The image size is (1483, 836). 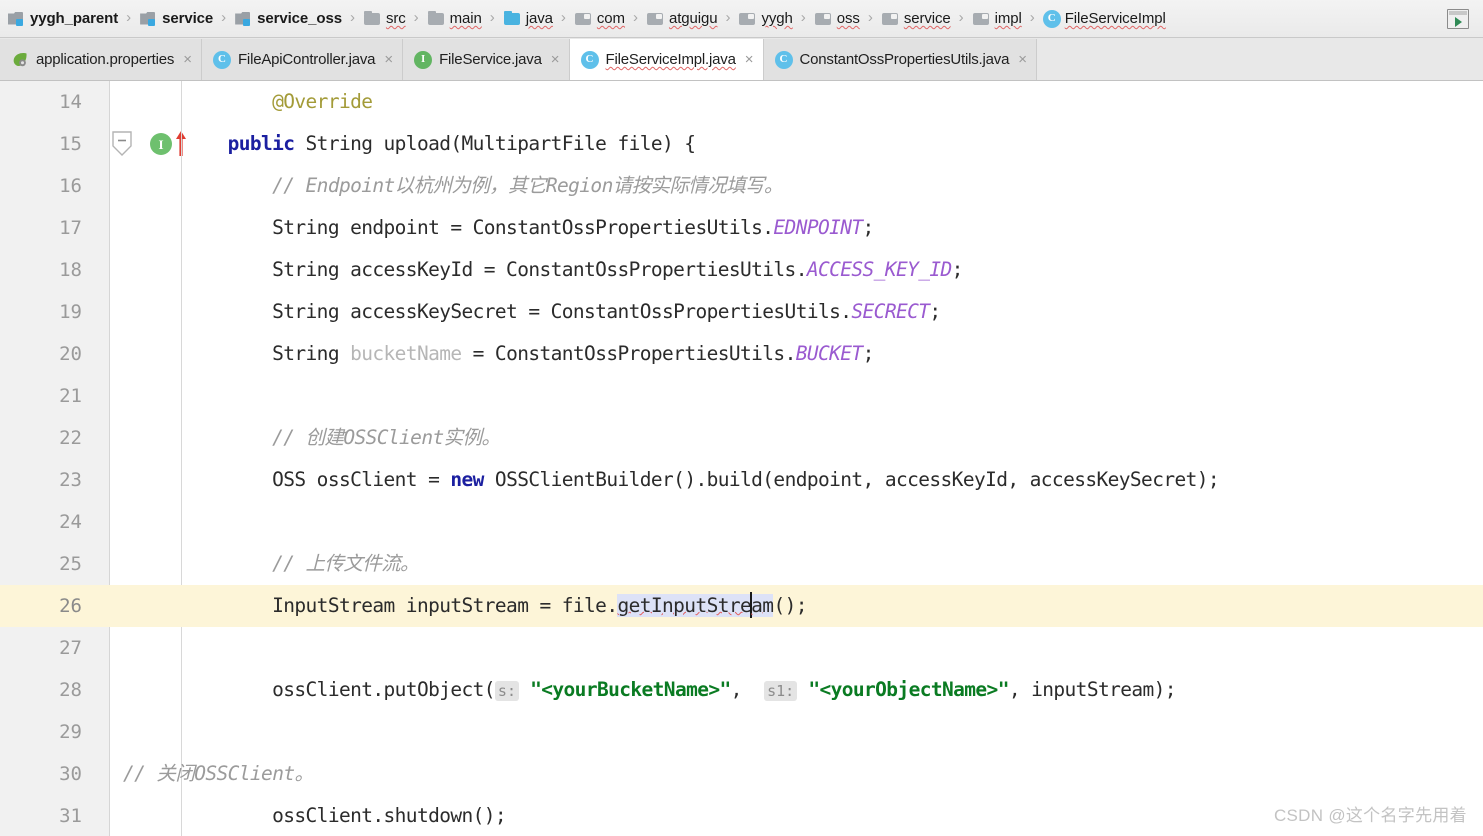 I want to click on line-number: 19, so click(x=41, y=312).